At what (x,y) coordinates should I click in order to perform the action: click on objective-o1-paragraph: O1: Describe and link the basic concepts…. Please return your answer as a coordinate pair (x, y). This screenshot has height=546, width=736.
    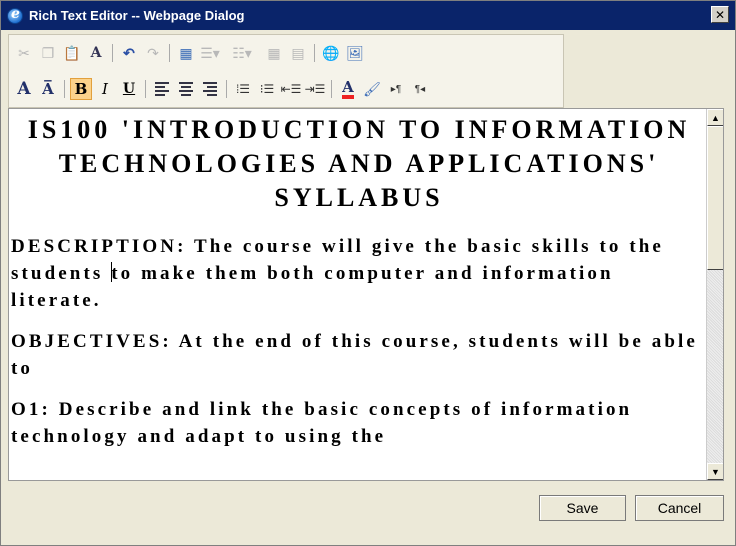
    Looking at the image, I should click on (322, 423).